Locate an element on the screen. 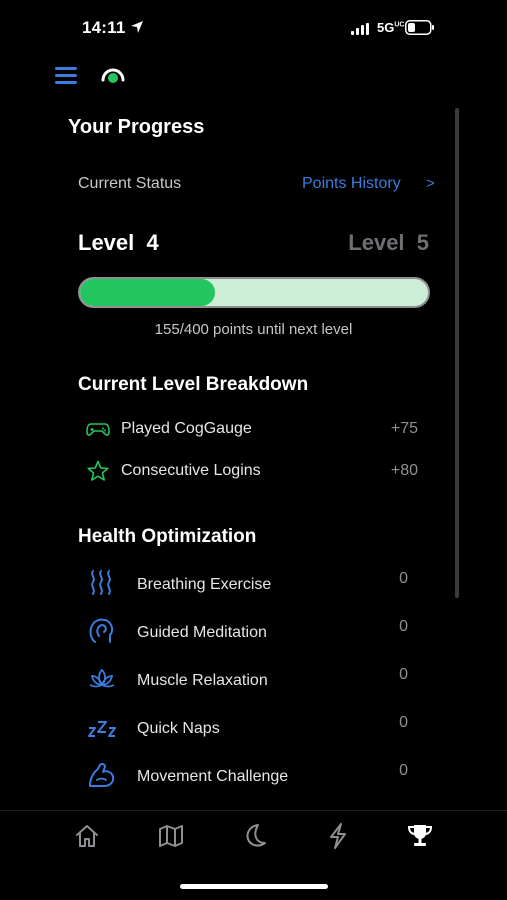 This screenshot has width=507, height=900. level-progress-fill is located at coordinates (147, 292).